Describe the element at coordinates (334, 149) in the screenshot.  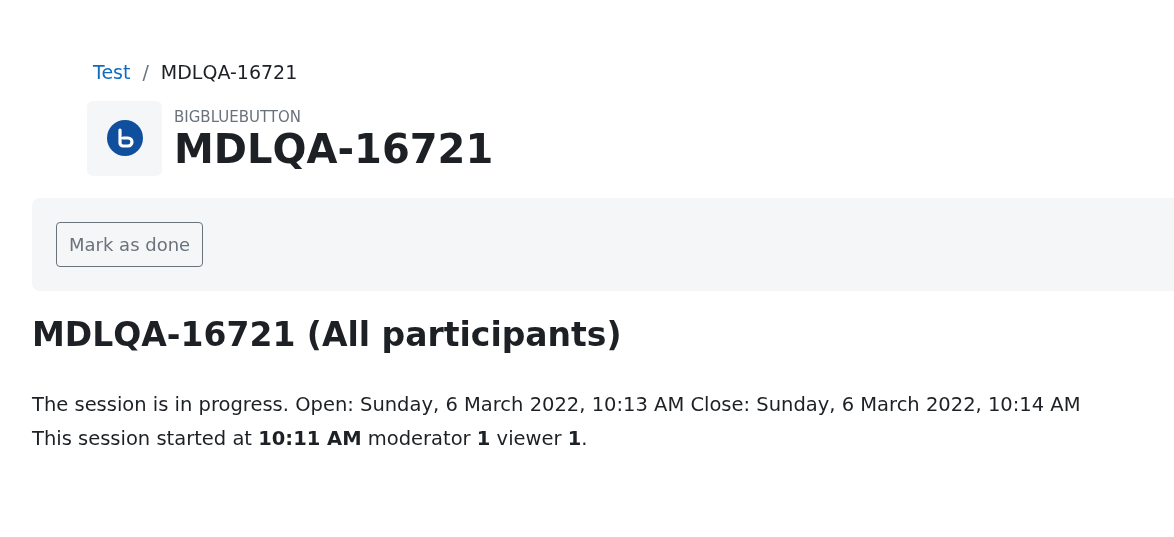
I see `page-title: MDLQA-16721` at that location.